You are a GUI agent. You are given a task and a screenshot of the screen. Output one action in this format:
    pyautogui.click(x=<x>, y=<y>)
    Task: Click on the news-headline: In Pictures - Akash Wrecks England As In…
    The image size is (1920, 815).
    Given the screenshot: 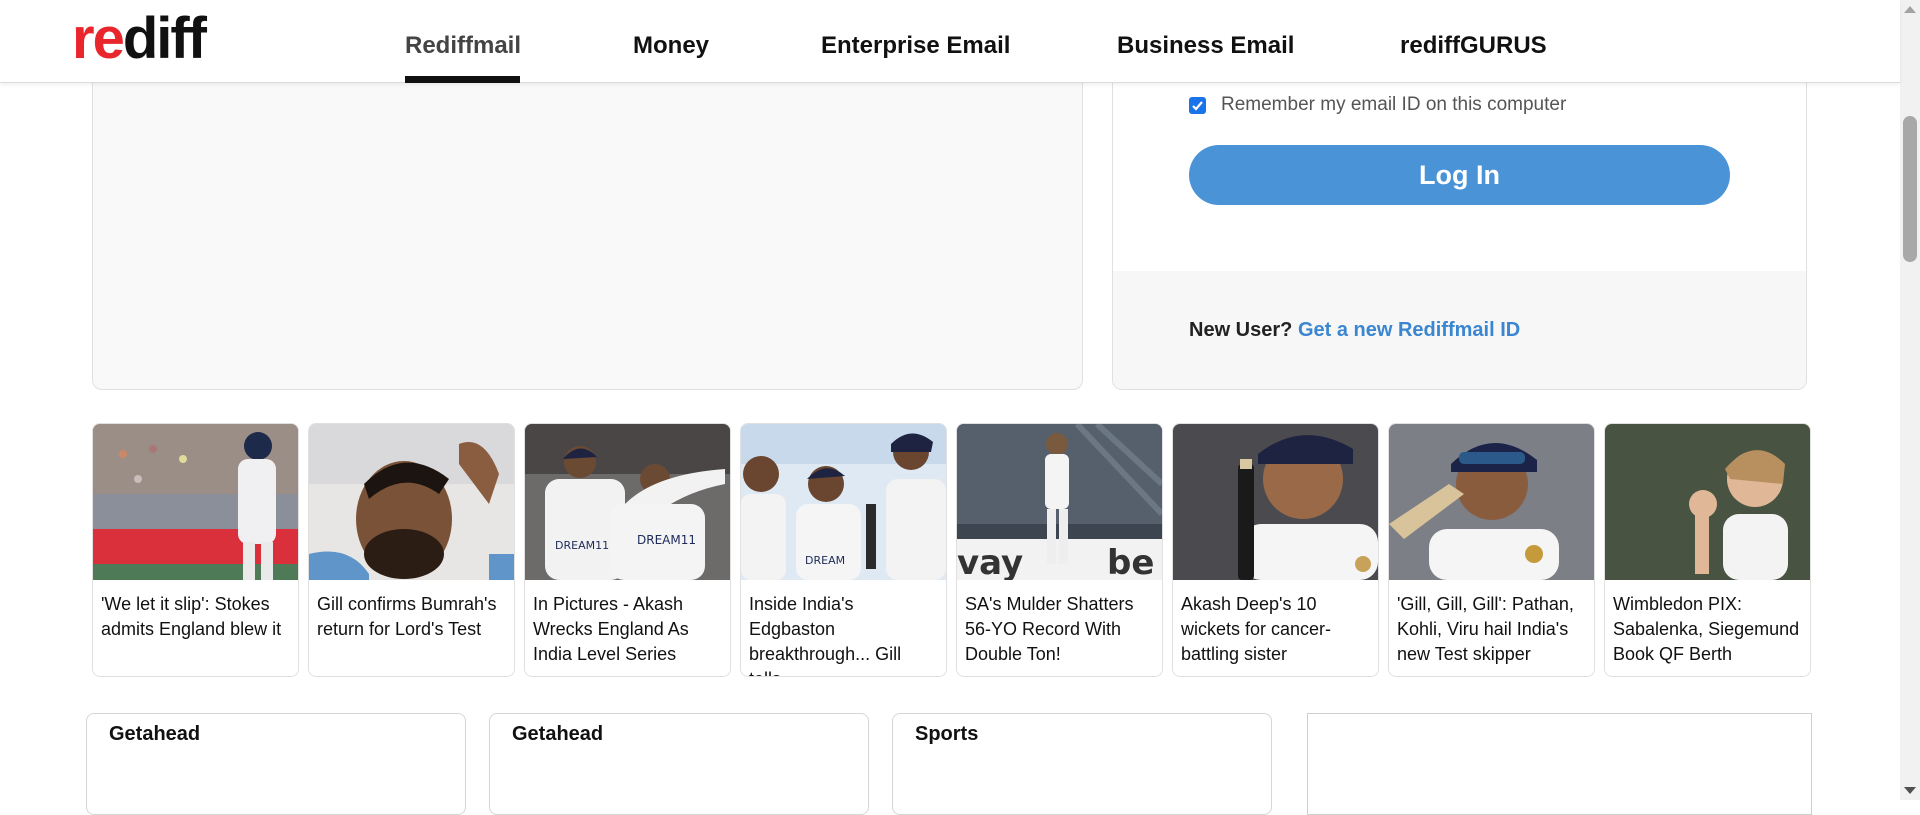 What is the action you would take?
    pyautogui.click(x=611, y=629)
    